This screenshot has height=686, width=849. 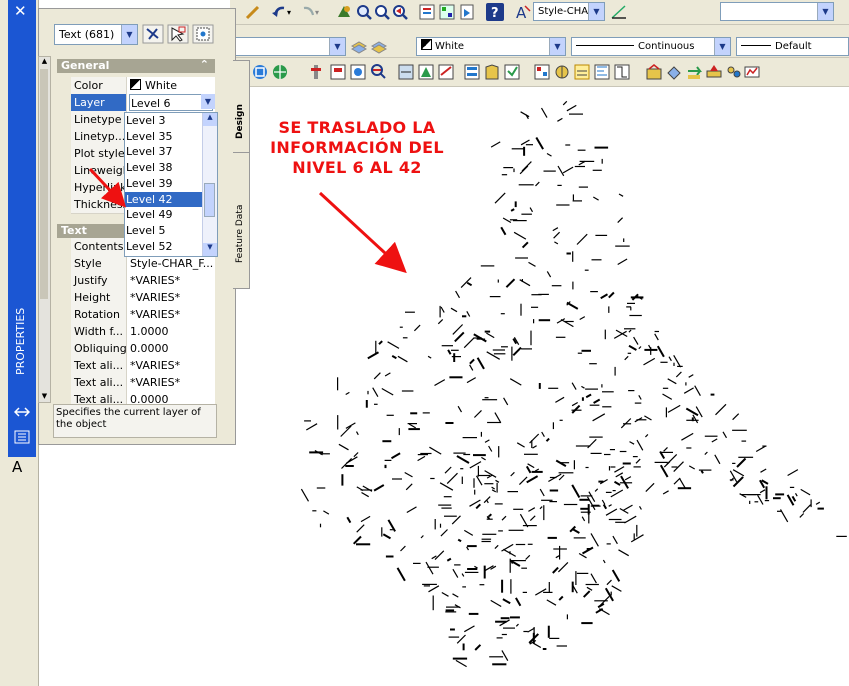 I want to click on pan-realtime-icon, so click(x=344, y=12).